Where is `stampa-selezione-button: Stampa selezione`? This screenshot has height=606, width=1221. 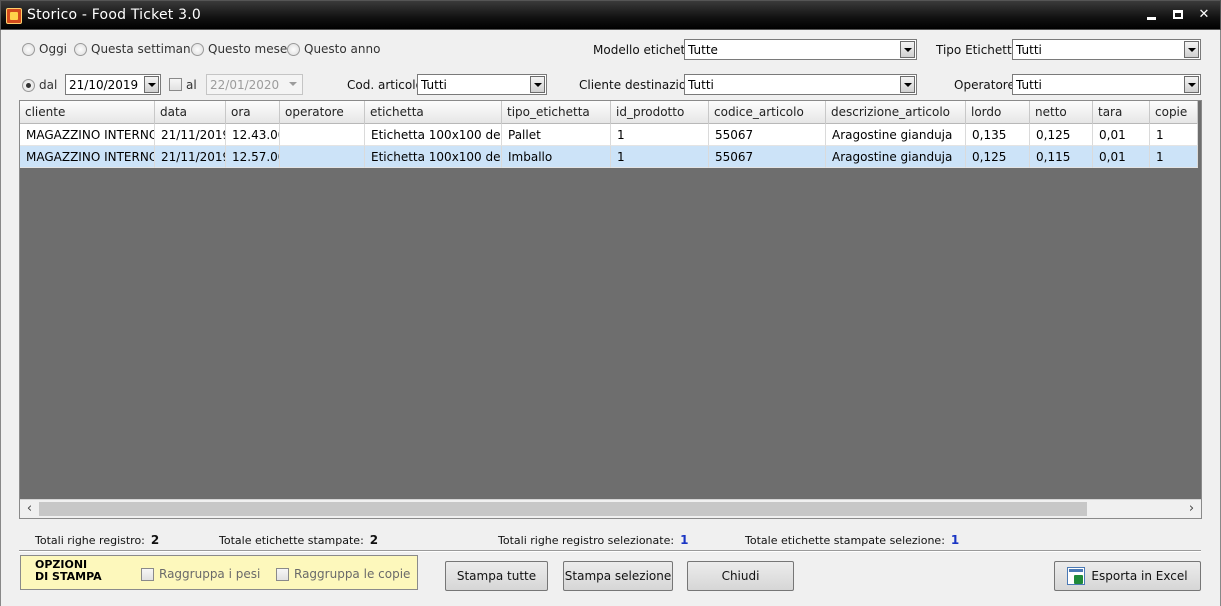 stampa-selezione-button: Stampa selezione is located at coordinates (618, 576).